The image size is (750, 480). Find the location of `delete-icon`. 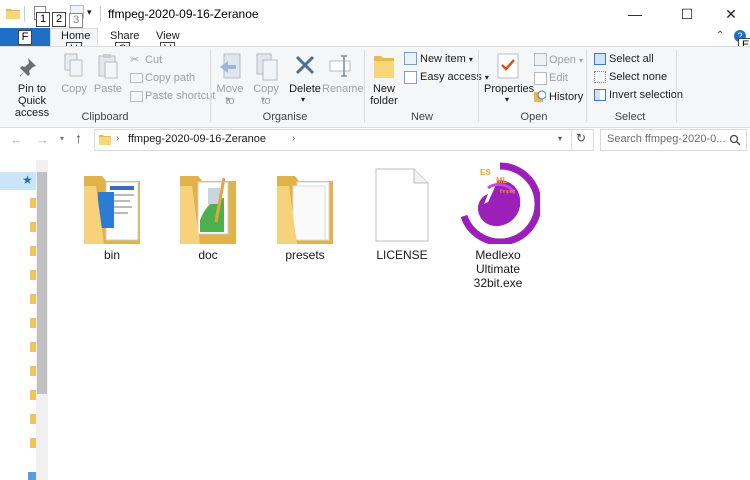

delete-icon is located at coordinates (305, 65).